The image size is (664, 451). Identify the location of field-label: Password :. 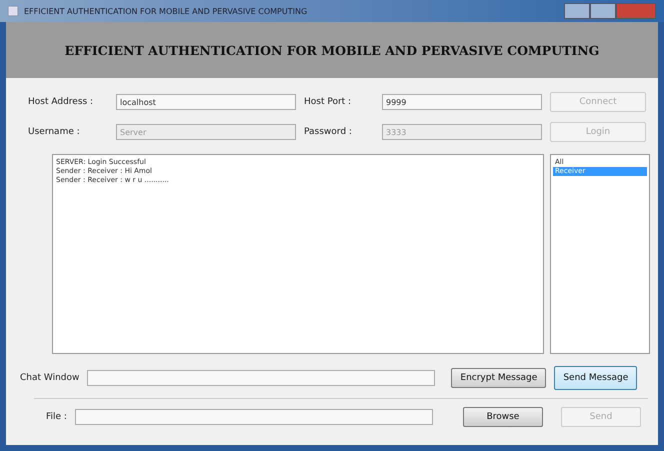
(328, 132).